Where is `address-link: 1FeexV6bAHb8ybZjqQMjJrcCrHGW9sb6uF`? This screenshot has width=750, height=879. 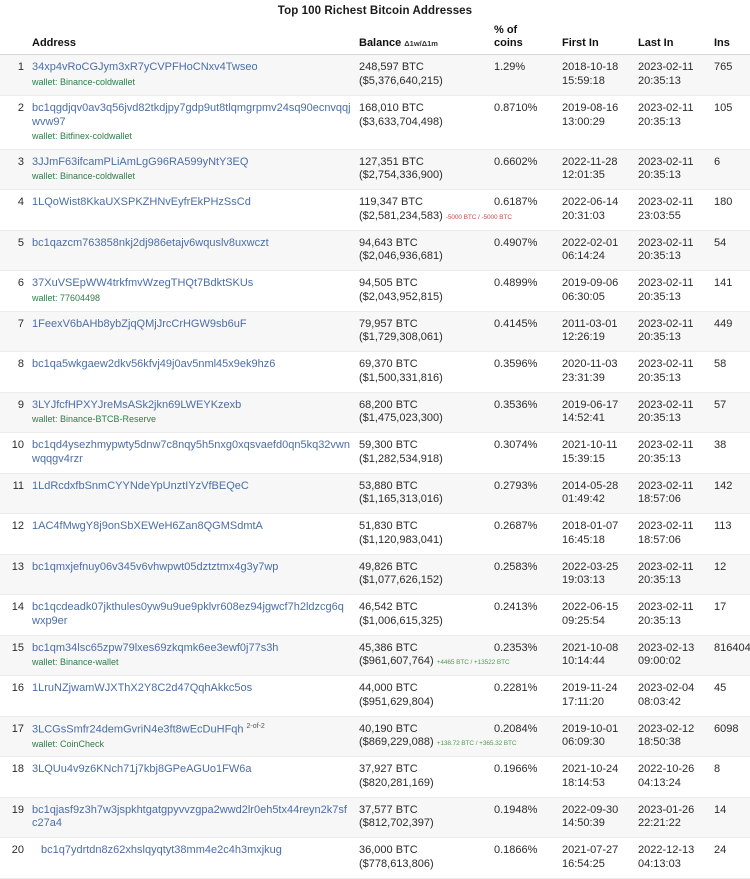
address-link: 1FeexV6bAHb8ybZjqQMjJrcCrHGW9sb6uF is located at coordinates (139, 324).